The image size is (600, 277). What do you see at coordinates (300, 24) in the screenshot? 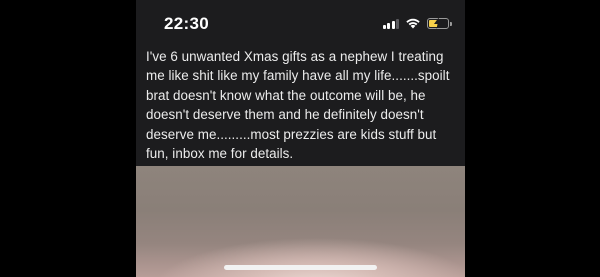
I see `status-bar: 22:30` at bounding box center [300, 24].